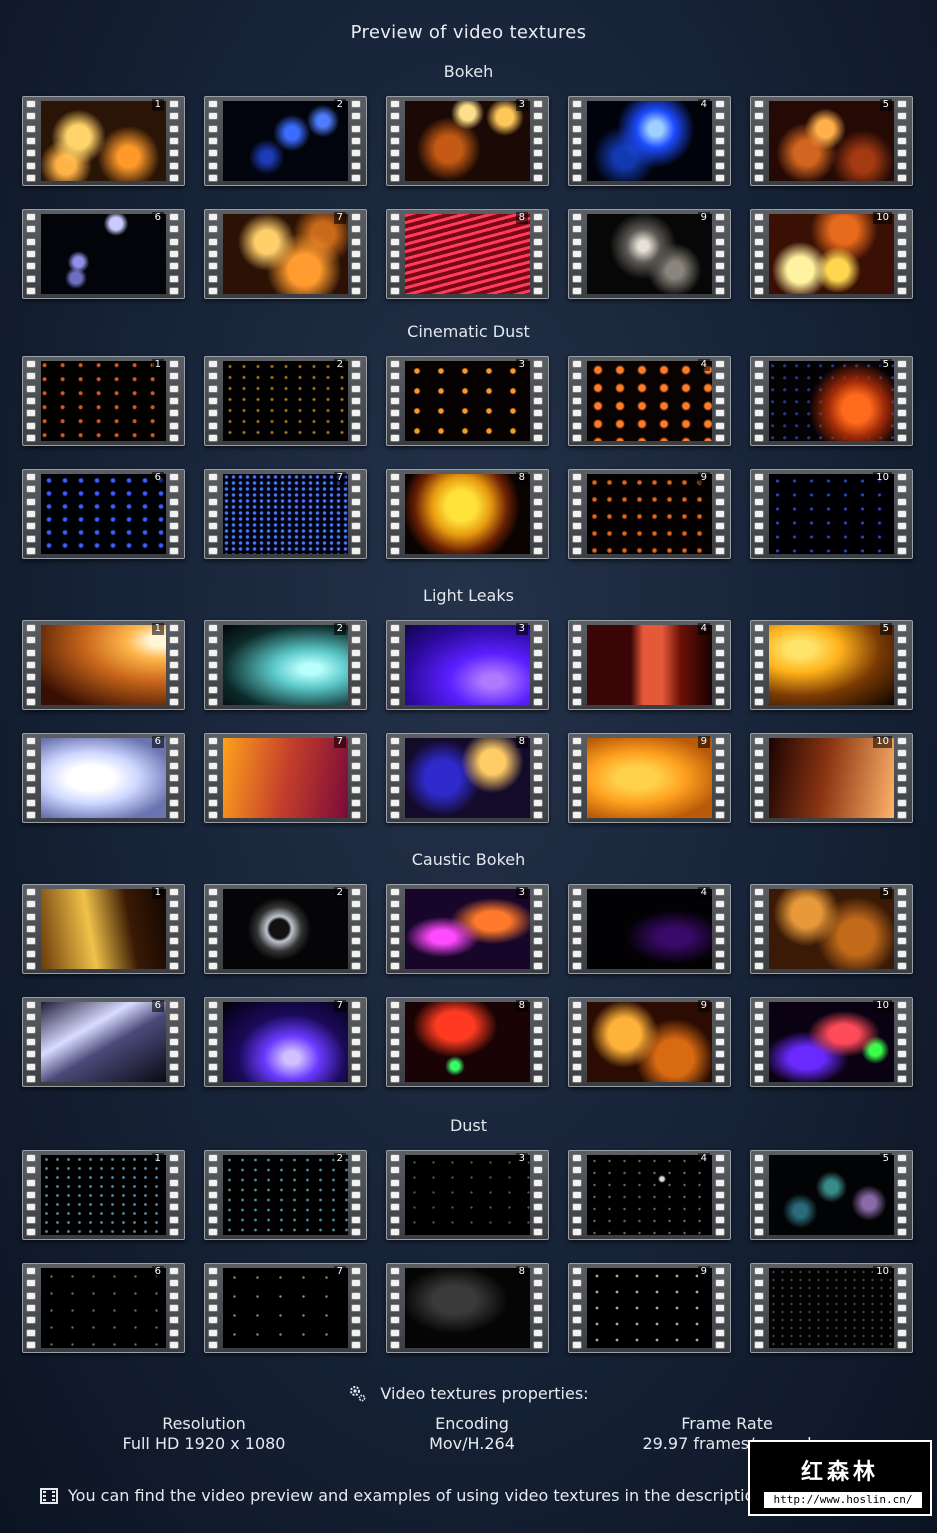  Describe the element at coordinates (468, 595) in the screenshot. I see `section-title: Light Leaks` at that location.